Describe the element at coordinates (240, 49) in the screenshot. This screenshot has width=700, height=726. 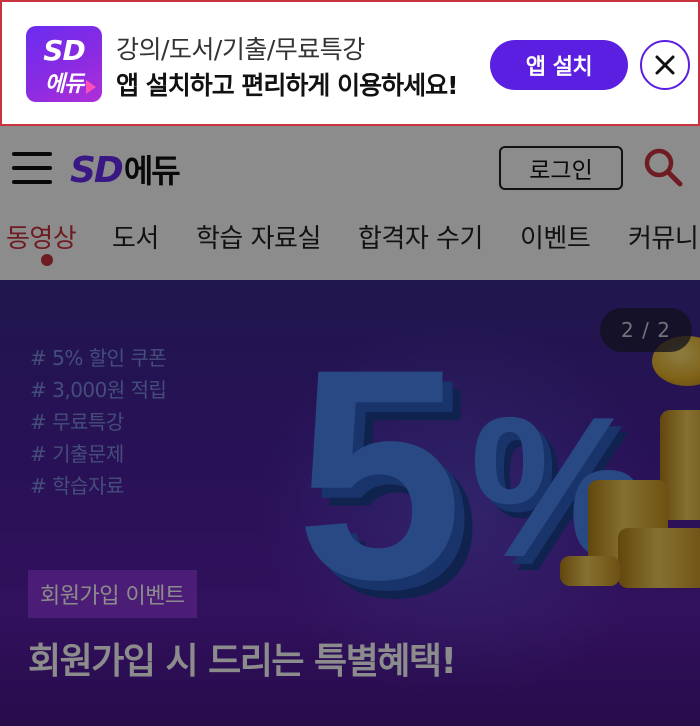
I see `banner-subtitle: 강의/도서/기출/무료특강` at that location.